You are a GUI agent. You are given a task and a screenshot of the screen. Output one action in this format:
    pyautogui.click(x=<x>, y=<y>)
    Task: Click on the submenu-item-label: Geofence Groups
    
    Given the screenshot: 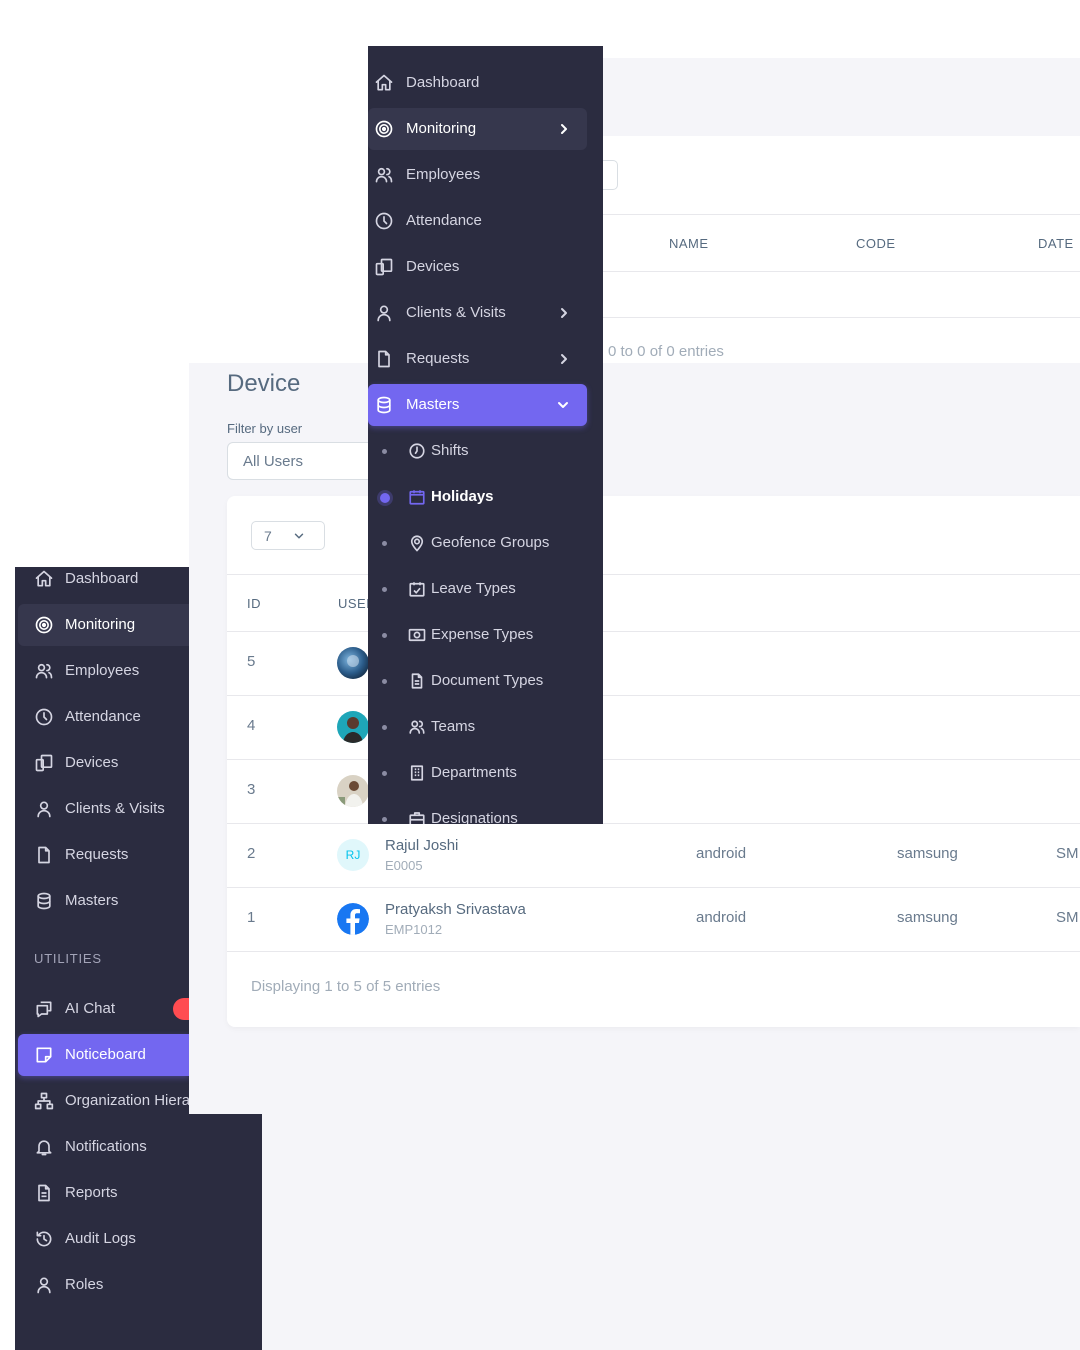 What is the action you would take?
    pyautogui.click(x=490, y=542)
    